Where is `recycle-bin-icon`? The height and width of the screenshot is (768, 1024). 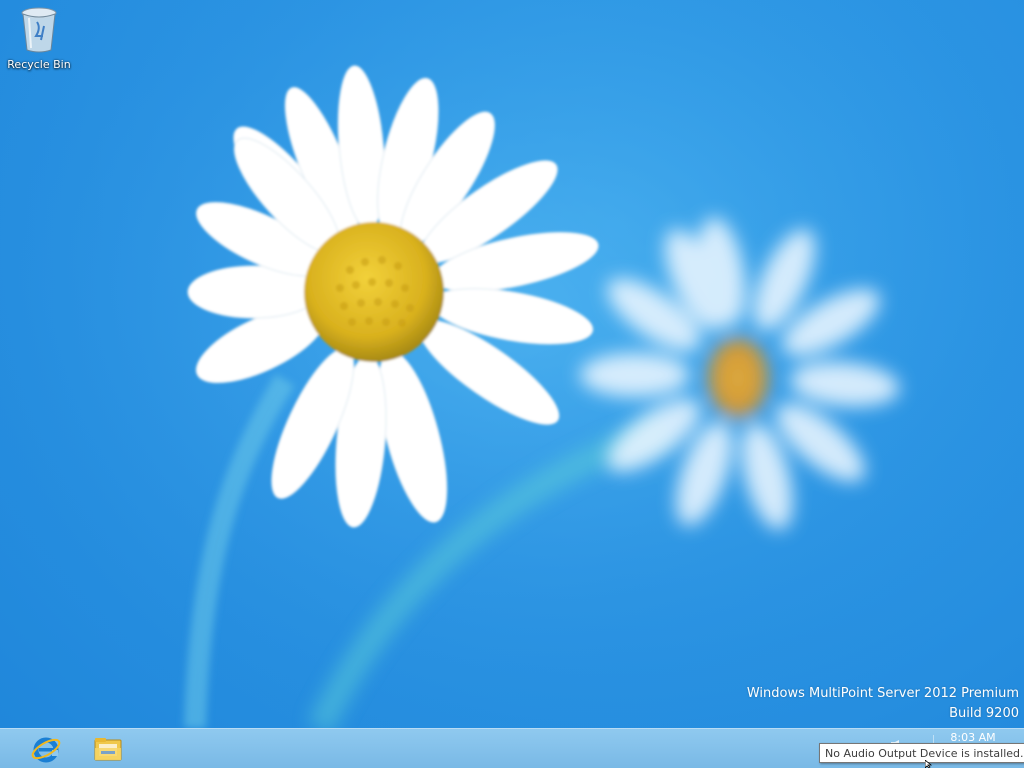 recycle-bin-icon is located at coordinates (39, 30).